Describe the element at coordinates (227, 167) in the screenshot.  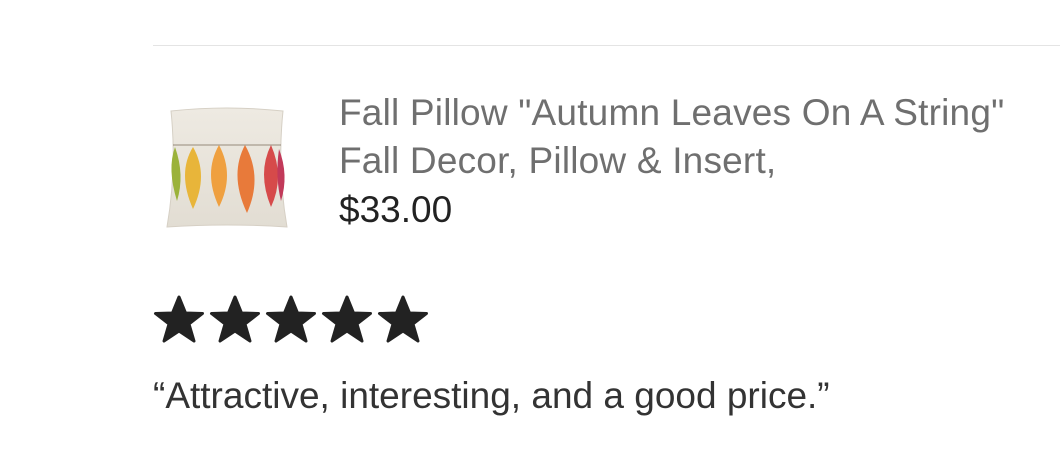
I see `pillow-image` at that location.